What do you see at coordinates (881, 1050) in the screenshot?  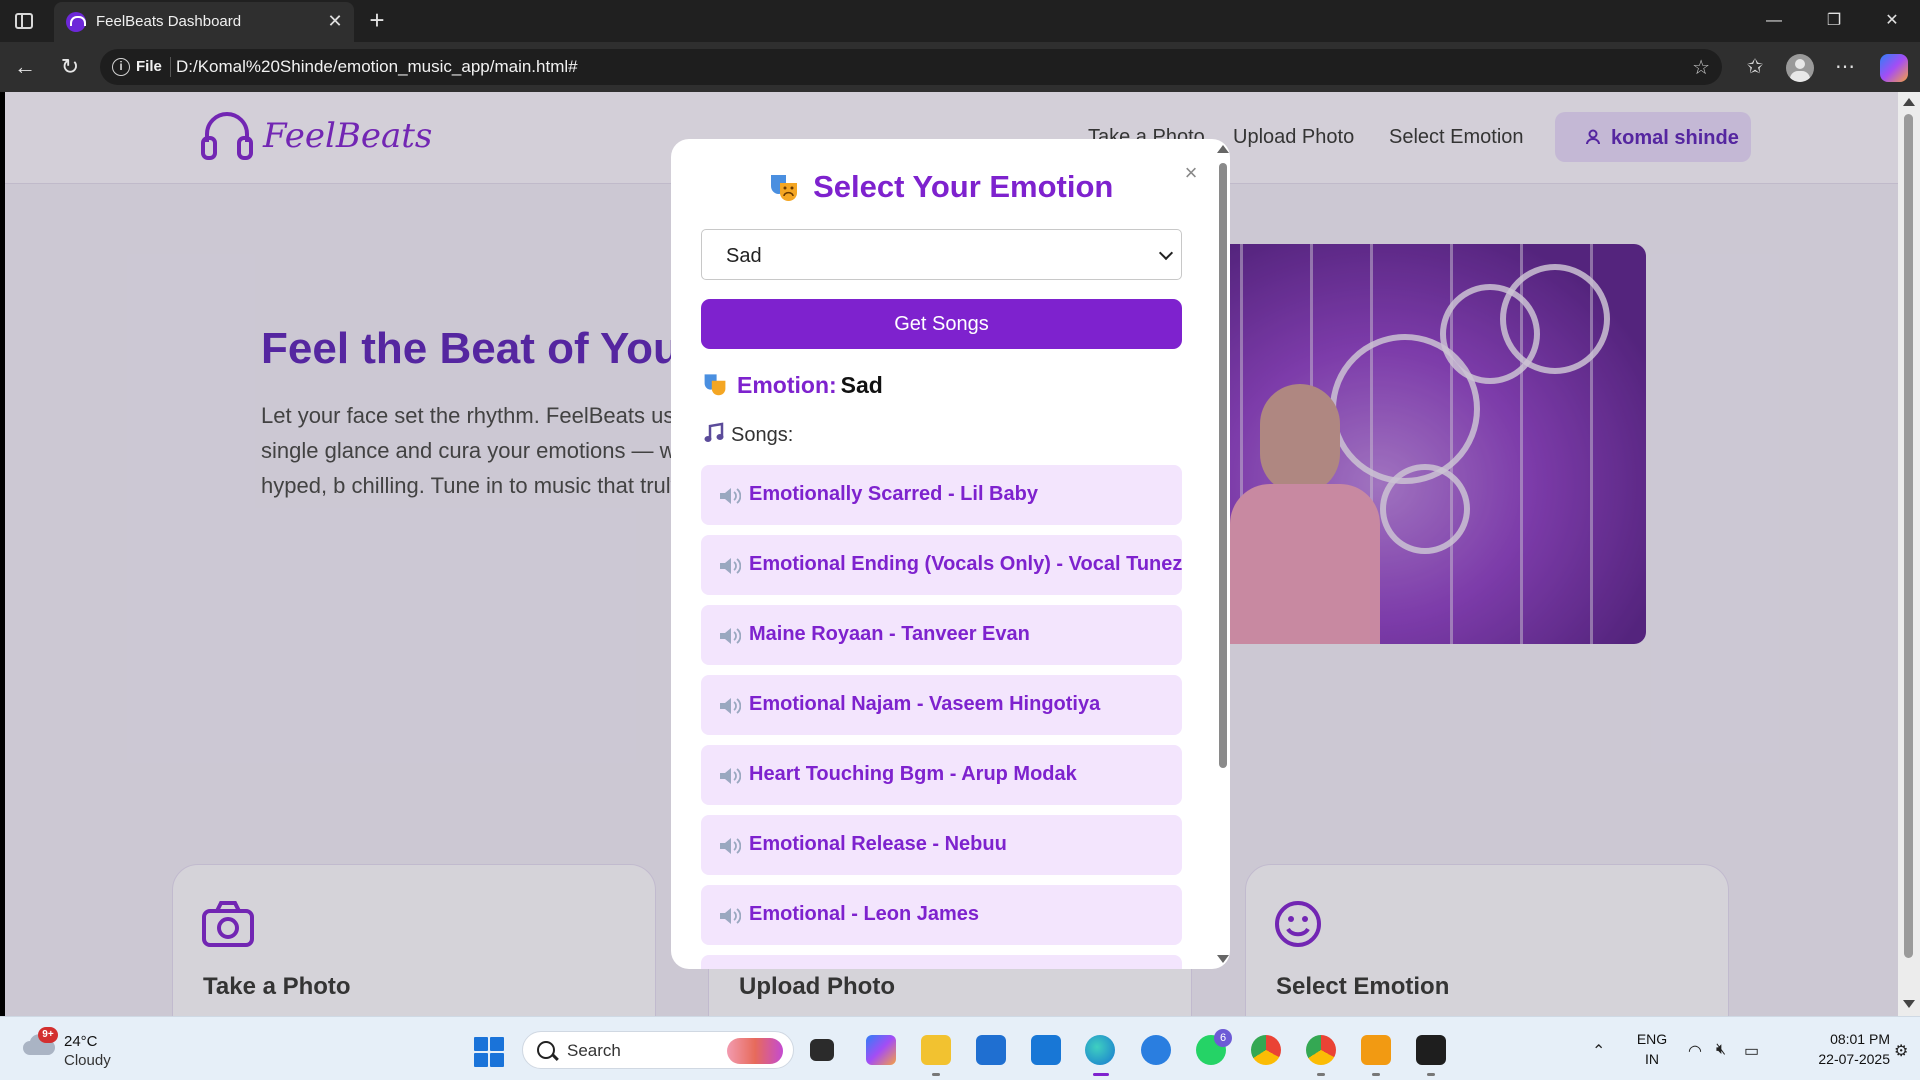 I see `copilot-app-icon` at bounding box center [881, 1050].